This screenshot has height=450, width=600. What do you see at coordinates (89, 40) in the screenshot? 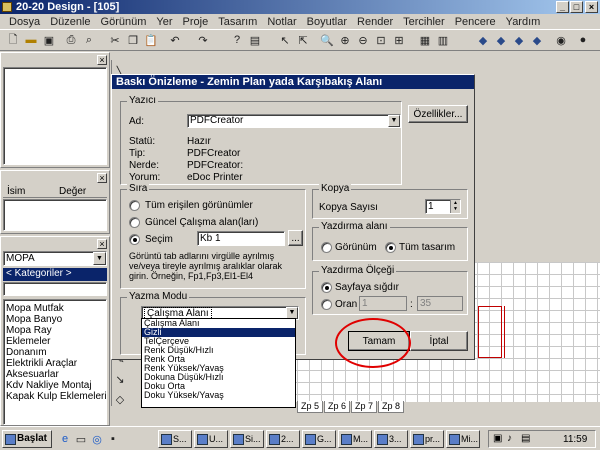
I see `print-preview-icon: ⌕` at bounding box center [89, 40].